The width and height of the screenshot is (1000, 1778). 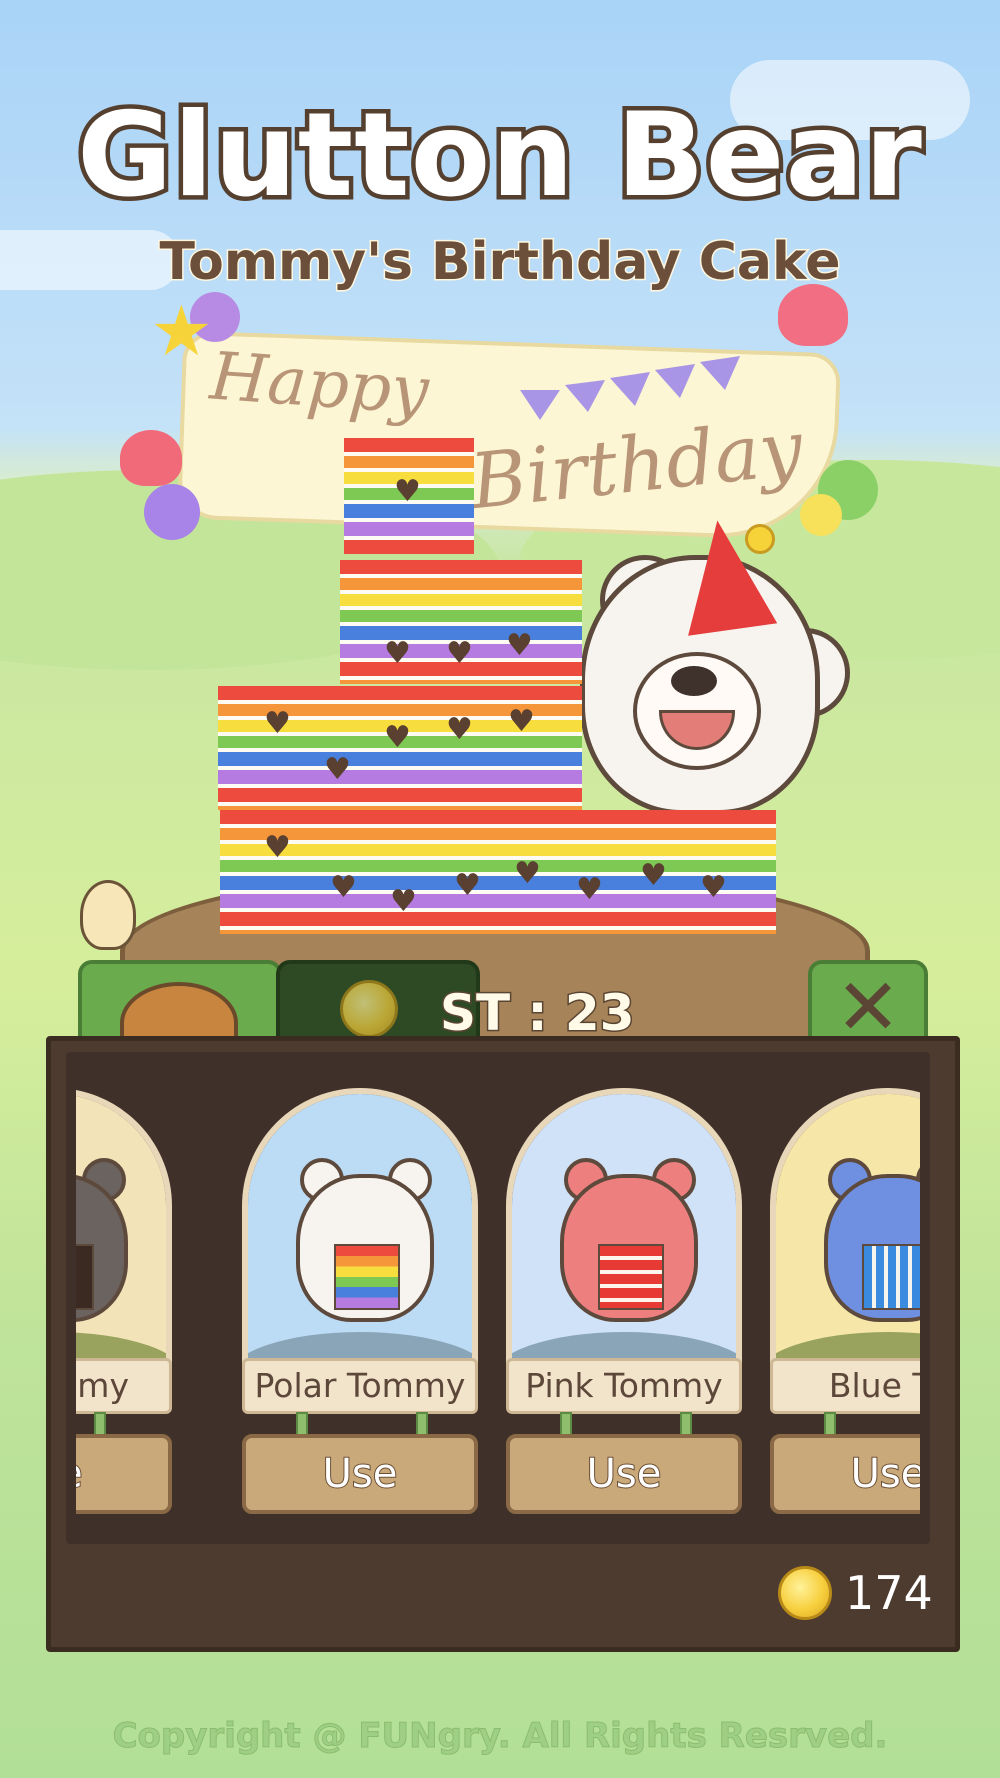 I want to click on star-icon: ★, so click(x=181, y=331).